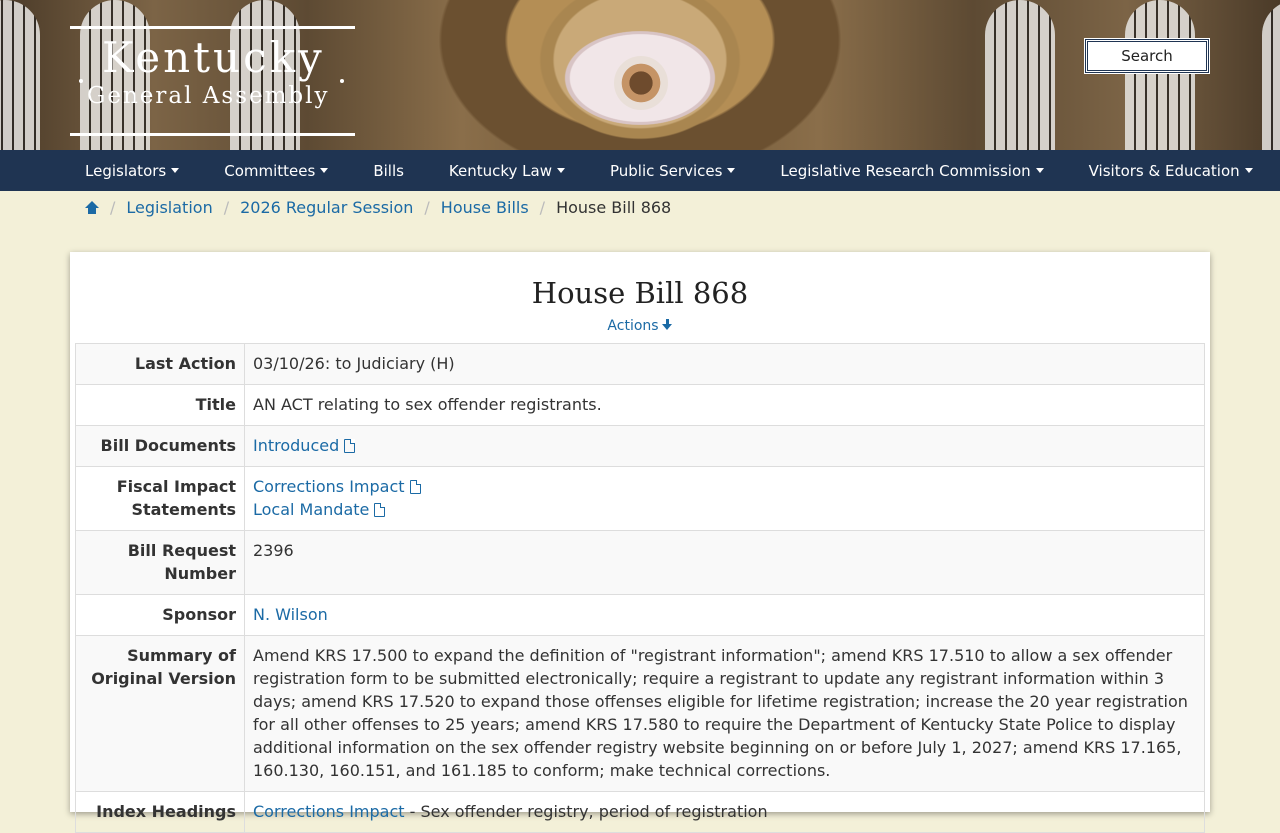 This screenshot has width=1280, height=833. I want to click on nav-label: Committees, so click(270, 170).